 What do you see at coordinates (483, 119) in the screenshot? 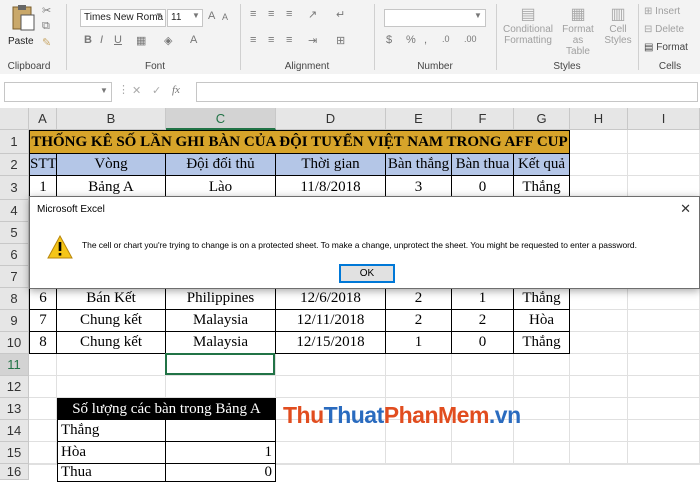
I see `column-header: F` at bounding box center [483, 119].